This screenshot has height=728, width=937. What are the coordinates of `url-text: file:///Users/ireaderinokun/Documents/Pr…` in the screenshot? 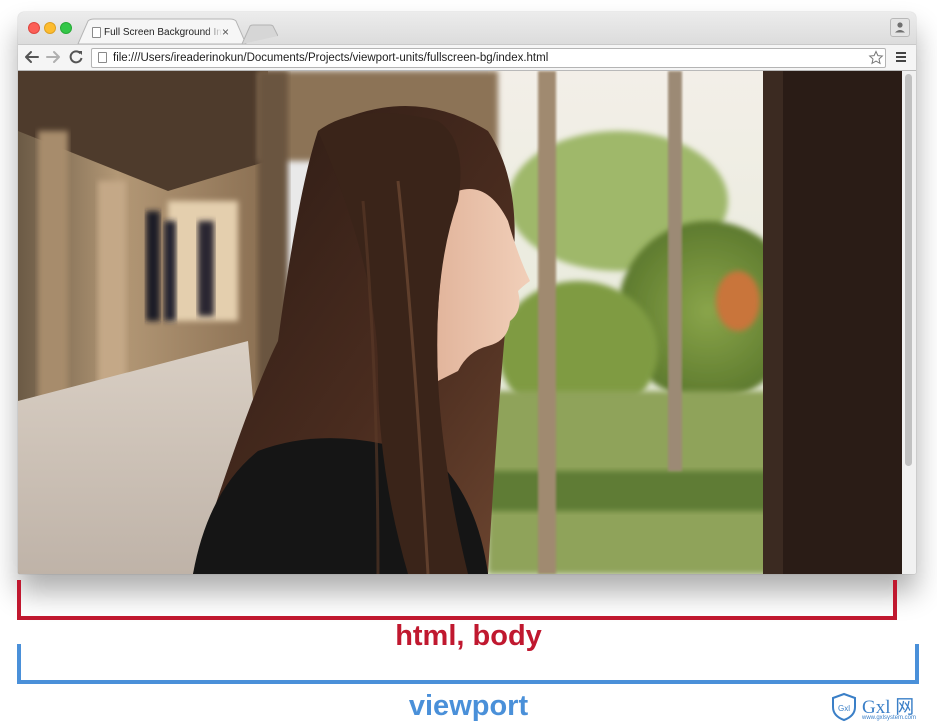 It's located at (330, 58).